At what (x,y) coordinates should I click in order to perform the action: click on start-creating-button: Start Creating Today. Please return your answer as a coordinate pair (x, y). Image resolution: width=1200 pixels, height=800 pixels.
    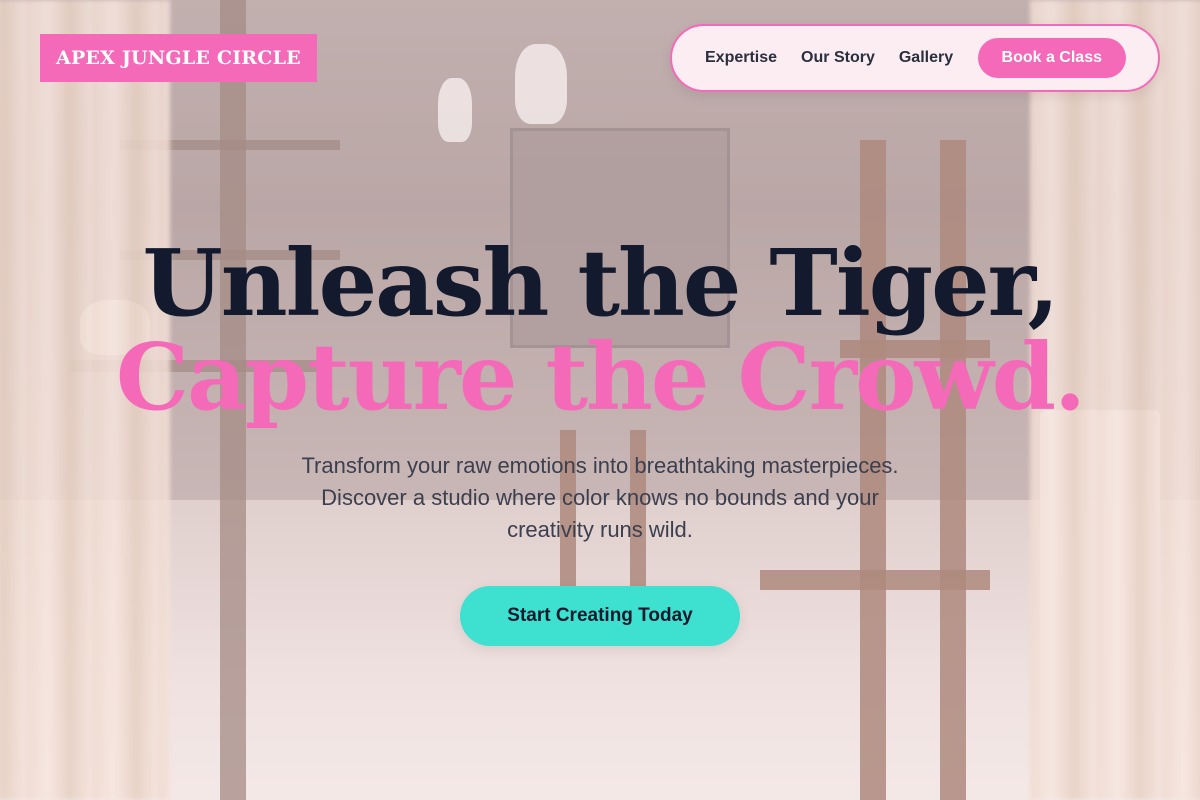
    Looking at the image, I should click on (600, 616).